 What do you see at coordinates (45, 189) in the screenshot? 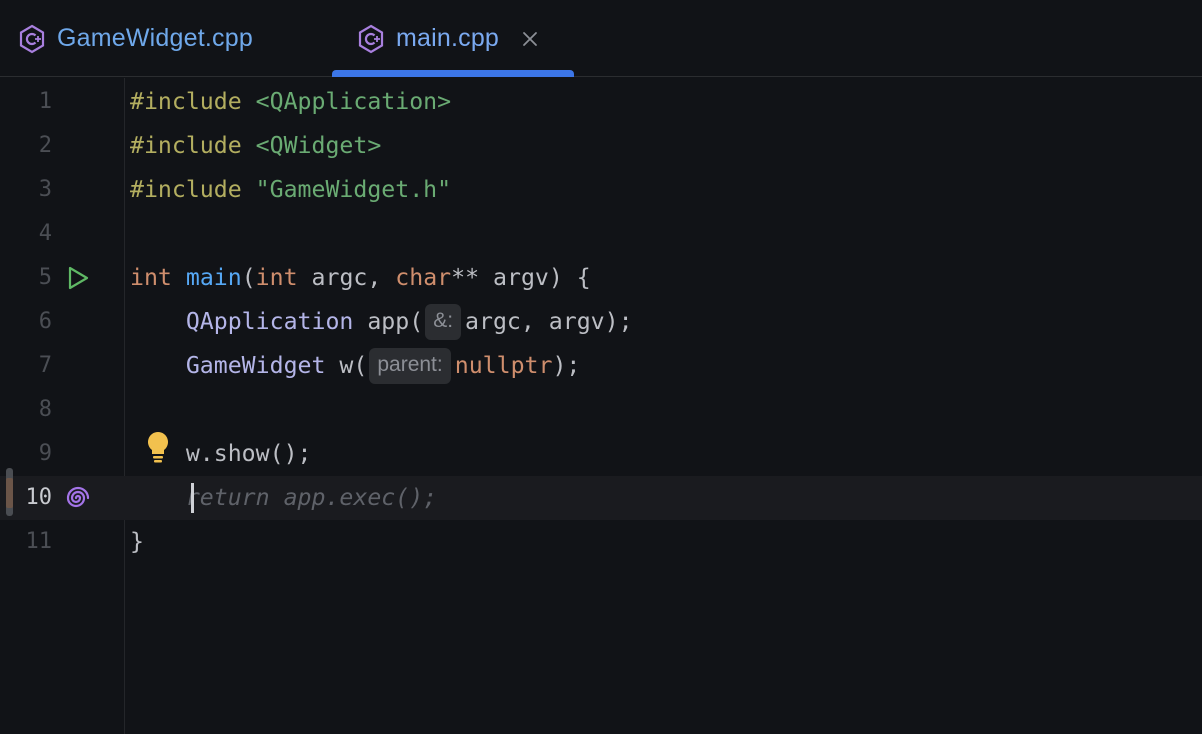
I see `line-number: 3` at bounding box center [45, 189].